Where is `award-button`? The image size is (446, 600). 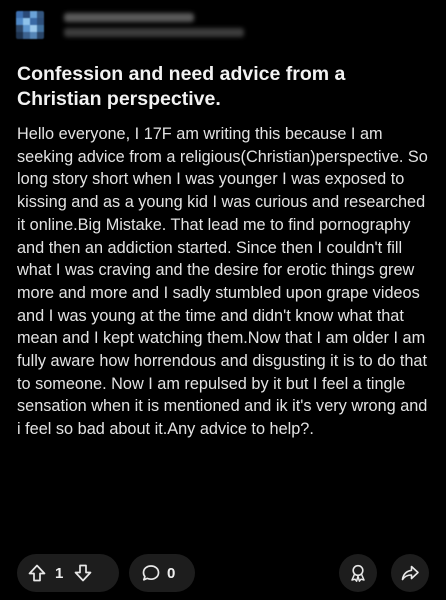 award-button is located at coordinates (358, 573).